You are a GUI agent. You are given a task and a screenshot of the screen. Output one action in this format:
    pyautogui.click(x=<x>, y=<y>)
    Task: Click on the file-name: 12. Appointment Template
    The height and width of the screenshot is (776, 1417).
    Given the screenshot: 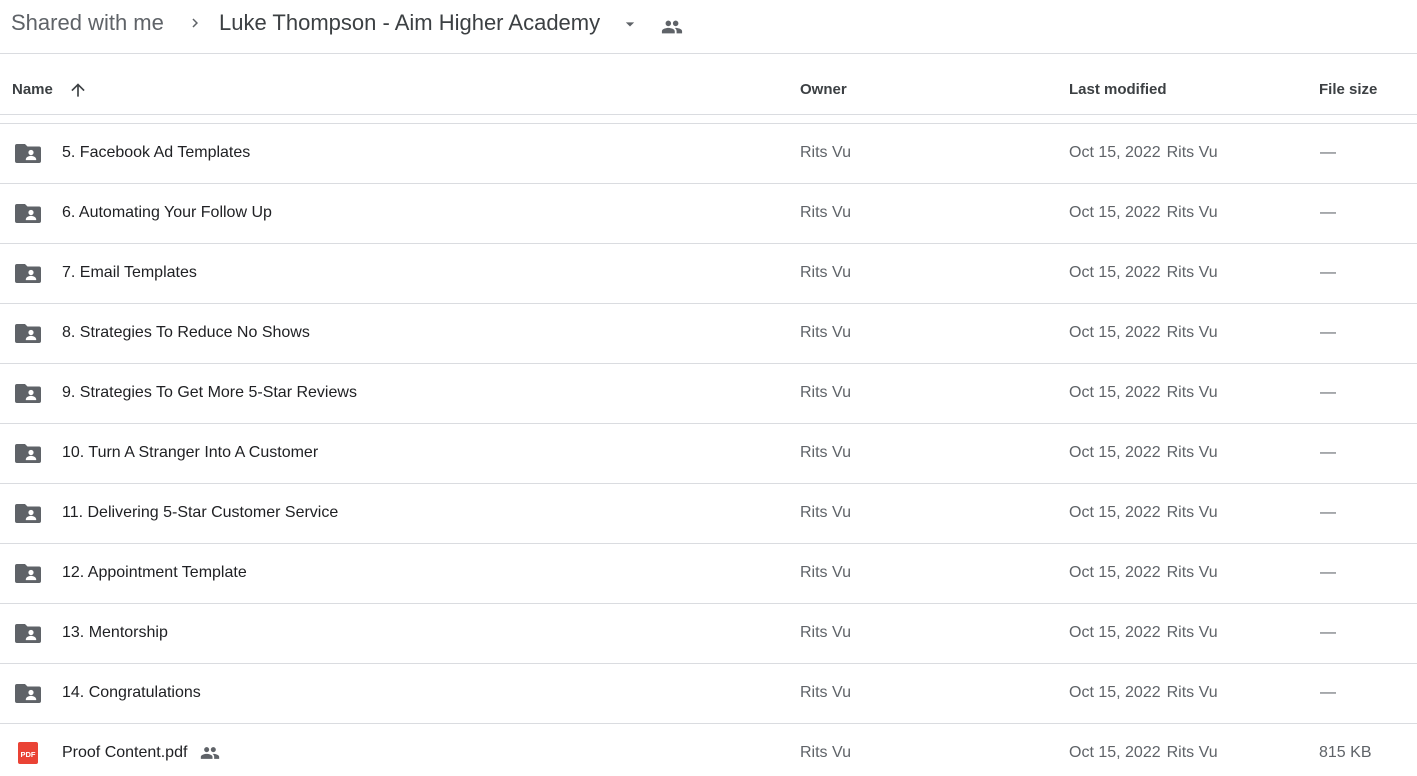 What is the action you would take?
    pyautogui.click(x=154, y=573)
    